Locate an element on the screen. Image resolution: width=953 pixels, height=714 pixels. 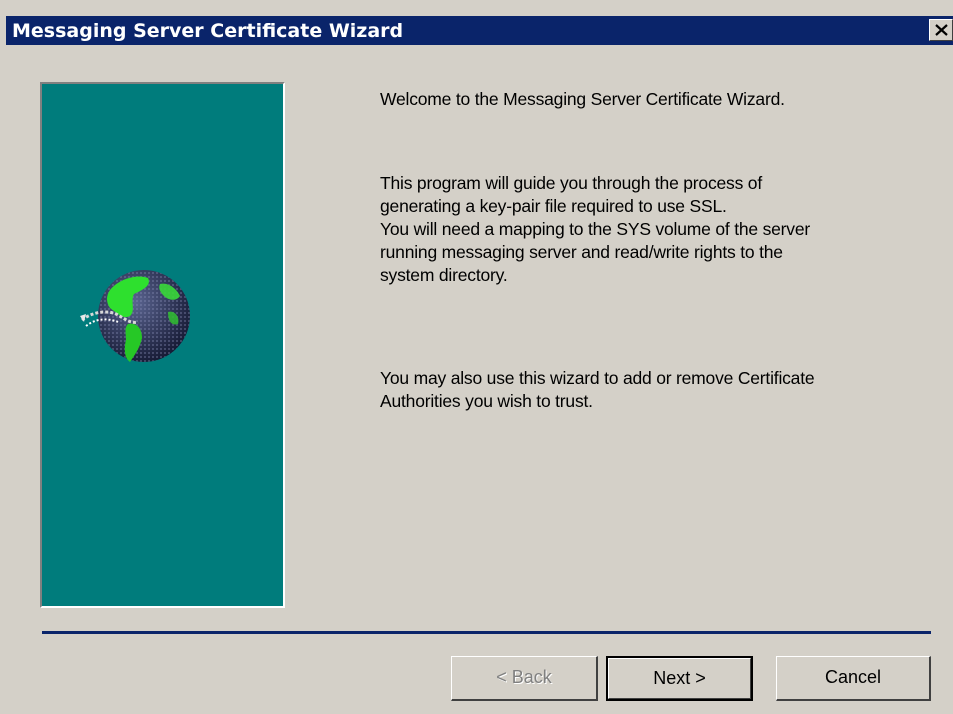
window-title: Messaging Server Certificate Wizard is located at coordinates (208, 31).